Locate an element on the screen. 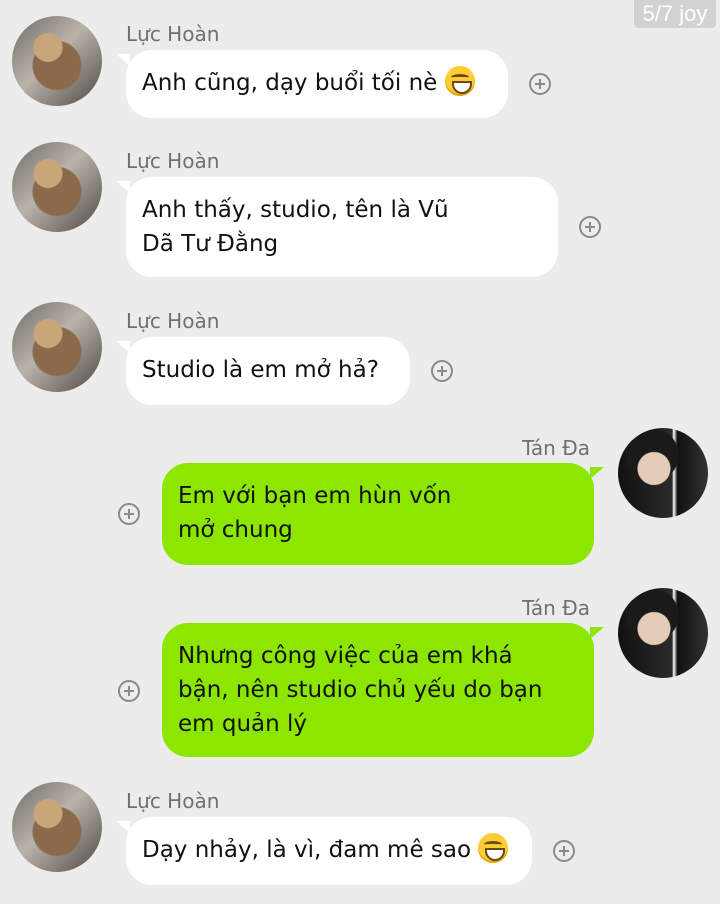 This screenshot has height=904, width=720. message-text-line: bận, nên studio chủ yếu do bạn is located at coordinates (360, 690).